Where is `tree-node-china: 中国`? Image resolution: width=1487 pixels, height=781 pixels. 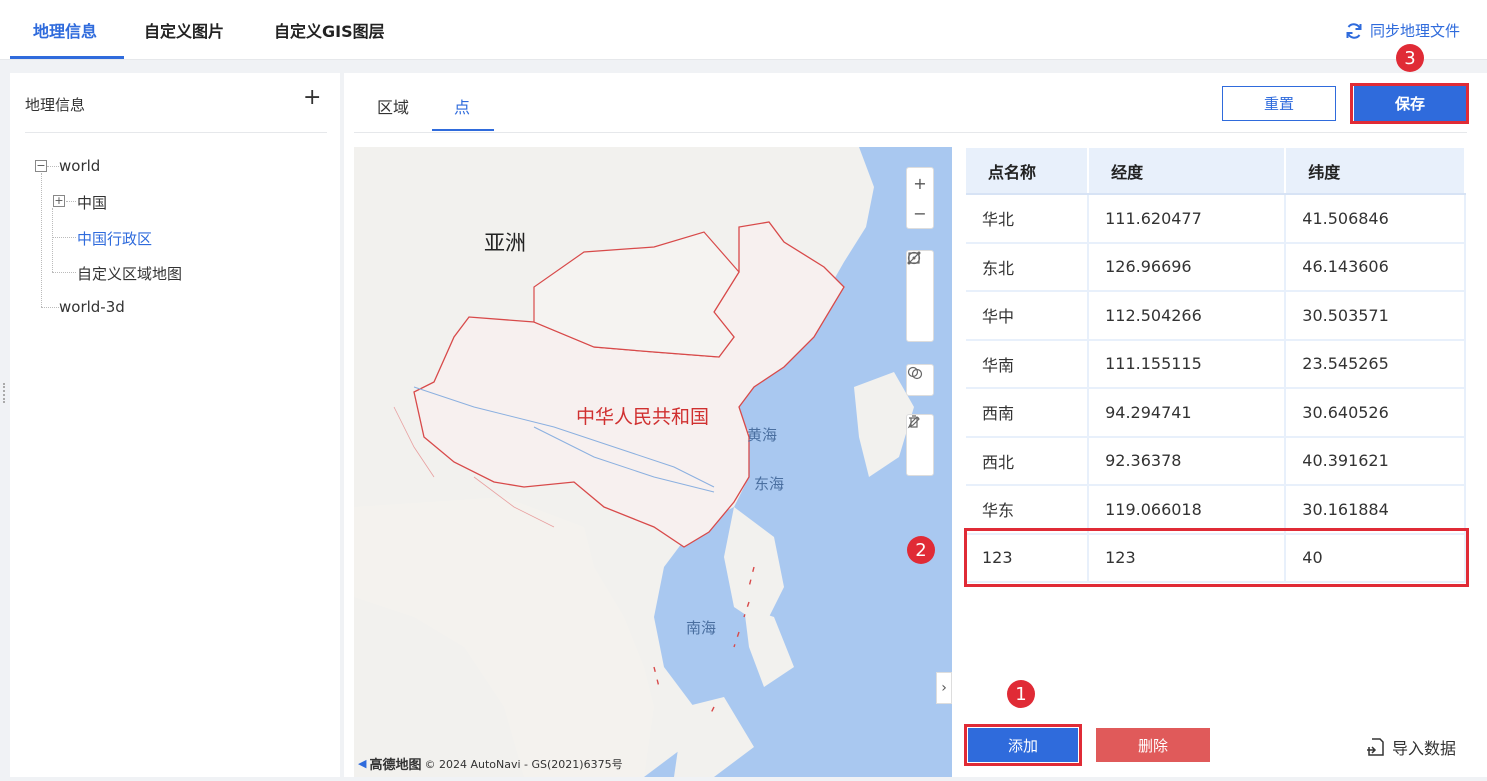
tree-node-china: 中国 is located at coordinates (92, 202).